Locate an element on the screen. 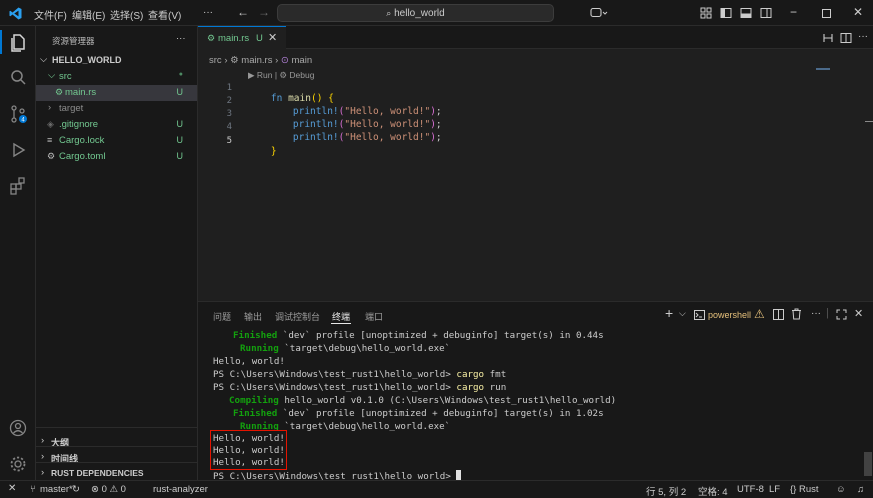 This screenshot has width=873, height=498. terminal-scrollbar is located at coordinates (868, 464).